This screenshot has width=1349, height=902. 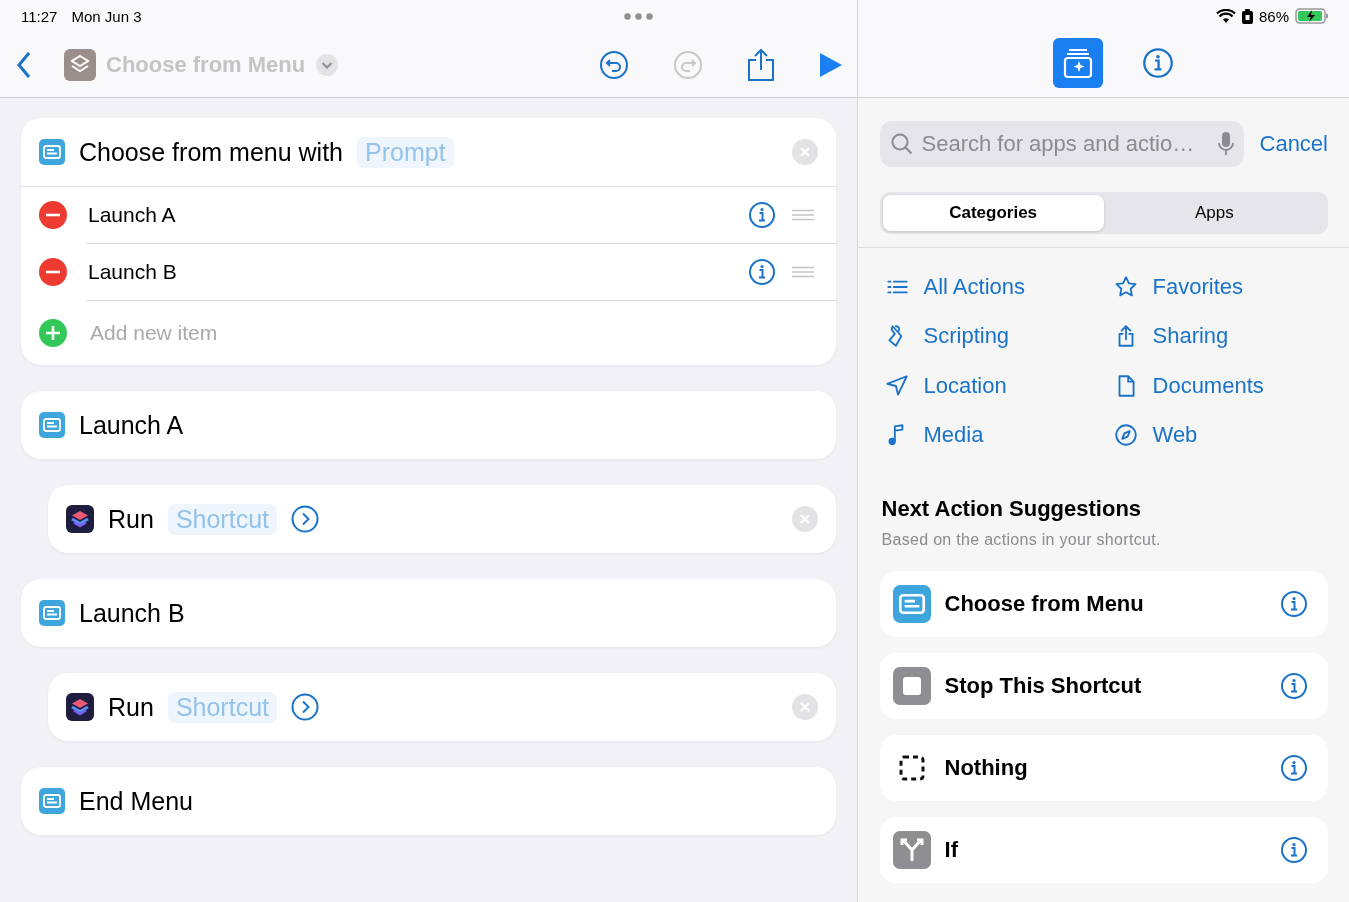 What do you see at coordinates (993, 213) in the screenshot?
I see `segment-tab: Categories` at bounding box center [993, 213].